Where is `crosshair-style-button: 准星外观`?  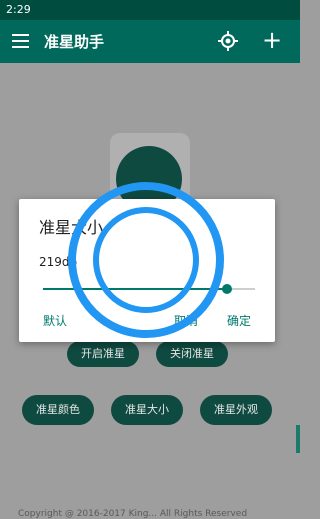 crosshair-style-button: 准星外观 is located at coordinates (236, 410).